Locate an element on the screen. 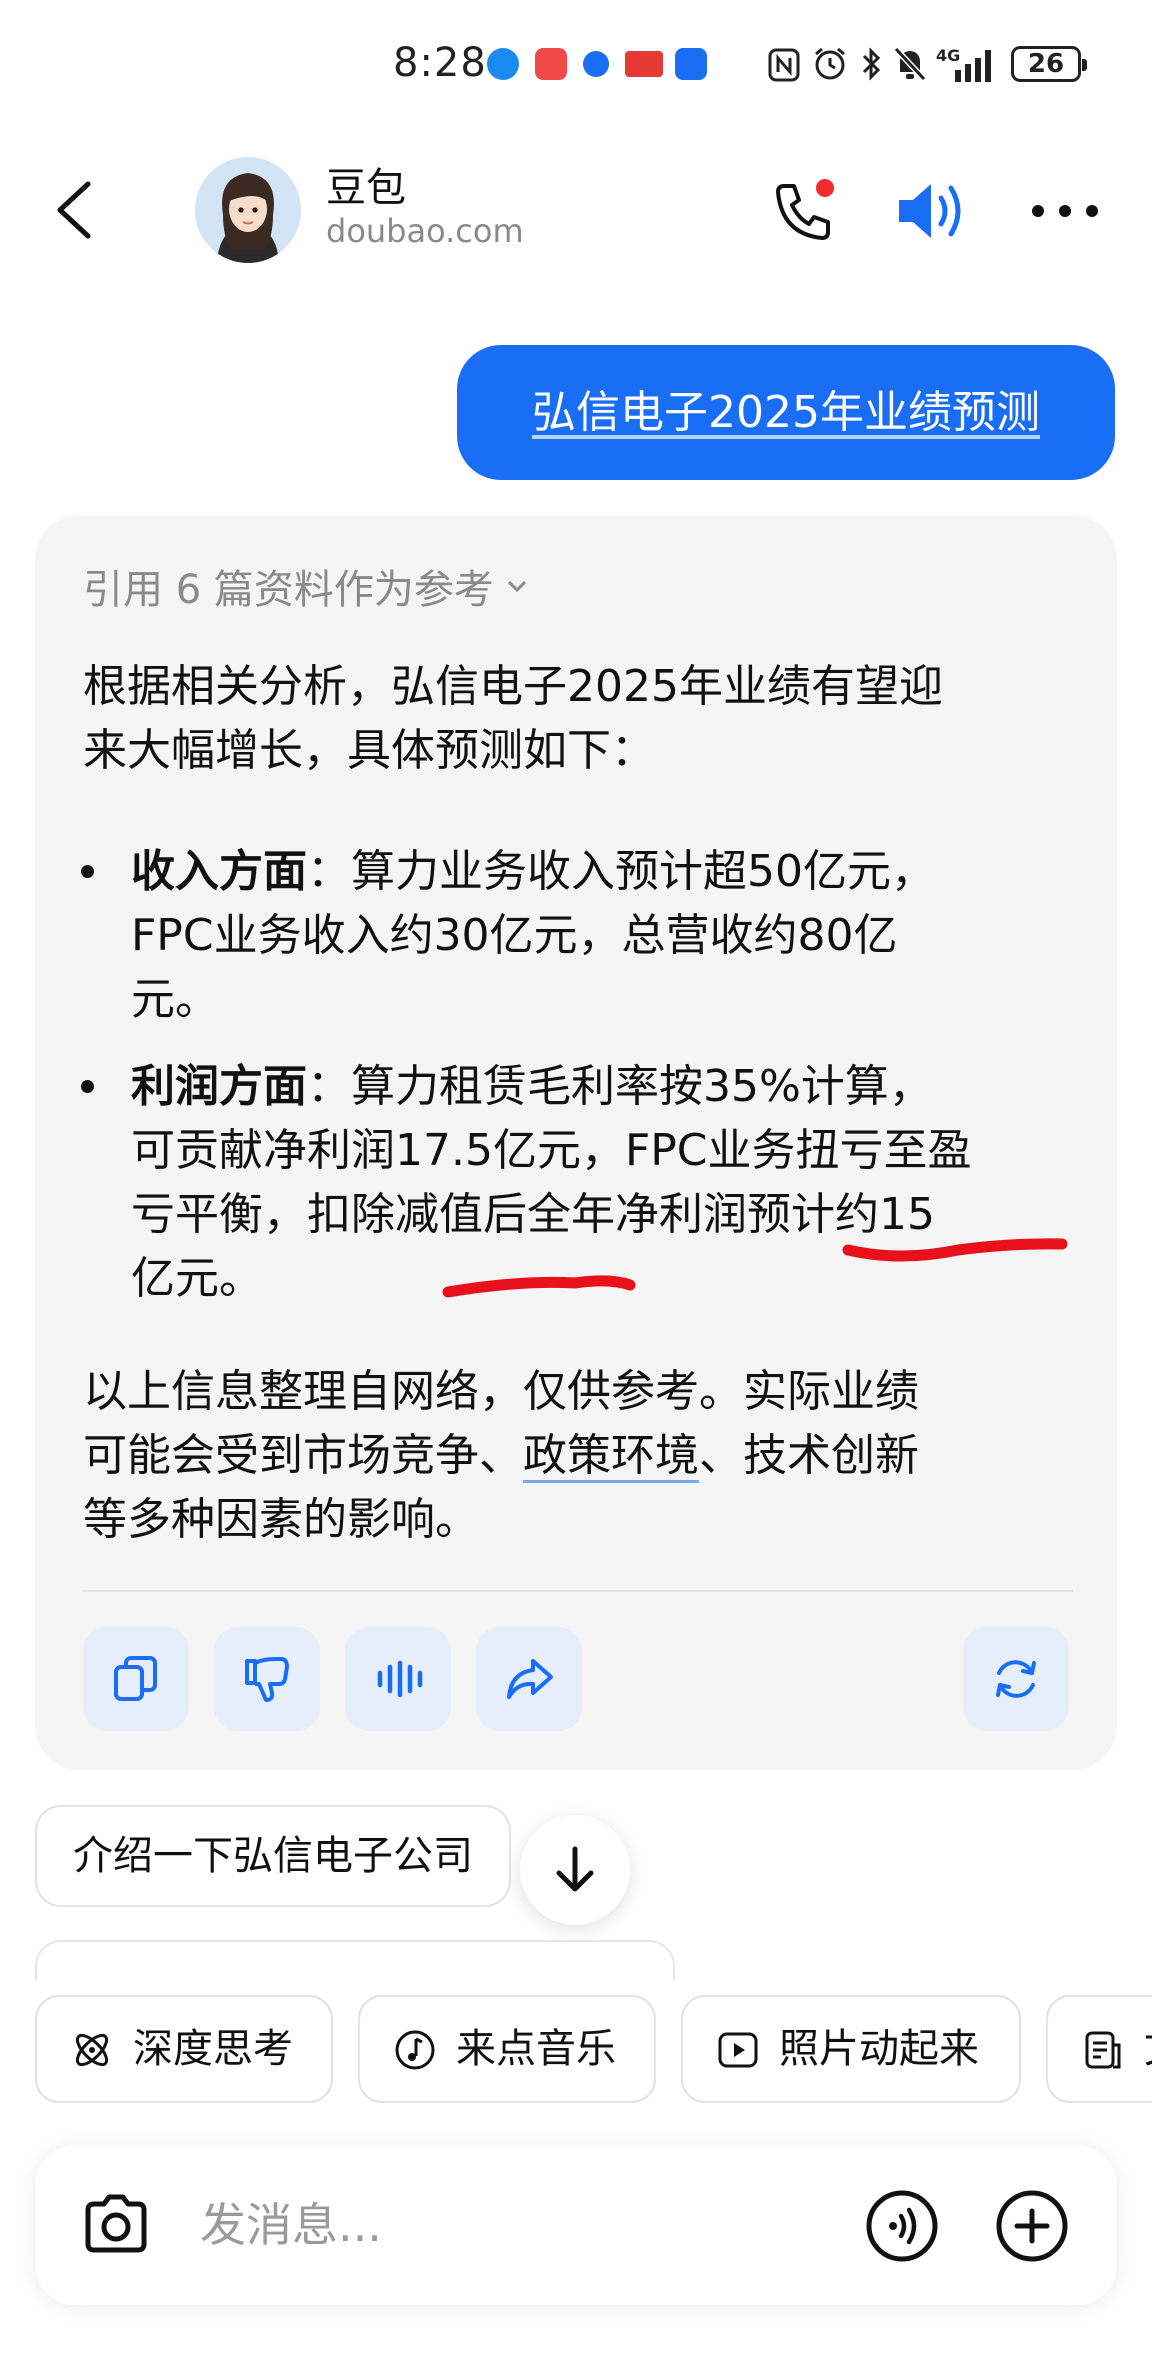 This screenshot has width=1152, height=2376. card-divider is located at coordinates (578, 1591).